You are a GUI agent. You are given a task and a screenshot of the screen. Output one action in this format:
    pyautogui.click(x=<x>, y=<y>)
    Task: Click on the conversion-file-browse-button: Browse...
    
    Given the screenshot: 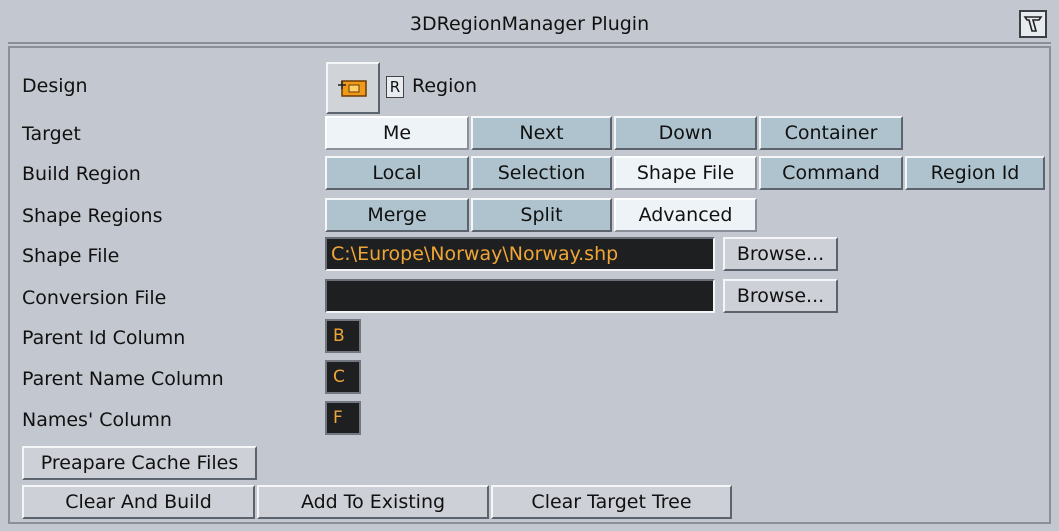 What is the action you would take?
    pyautogui.click(x=780, y=296)
    